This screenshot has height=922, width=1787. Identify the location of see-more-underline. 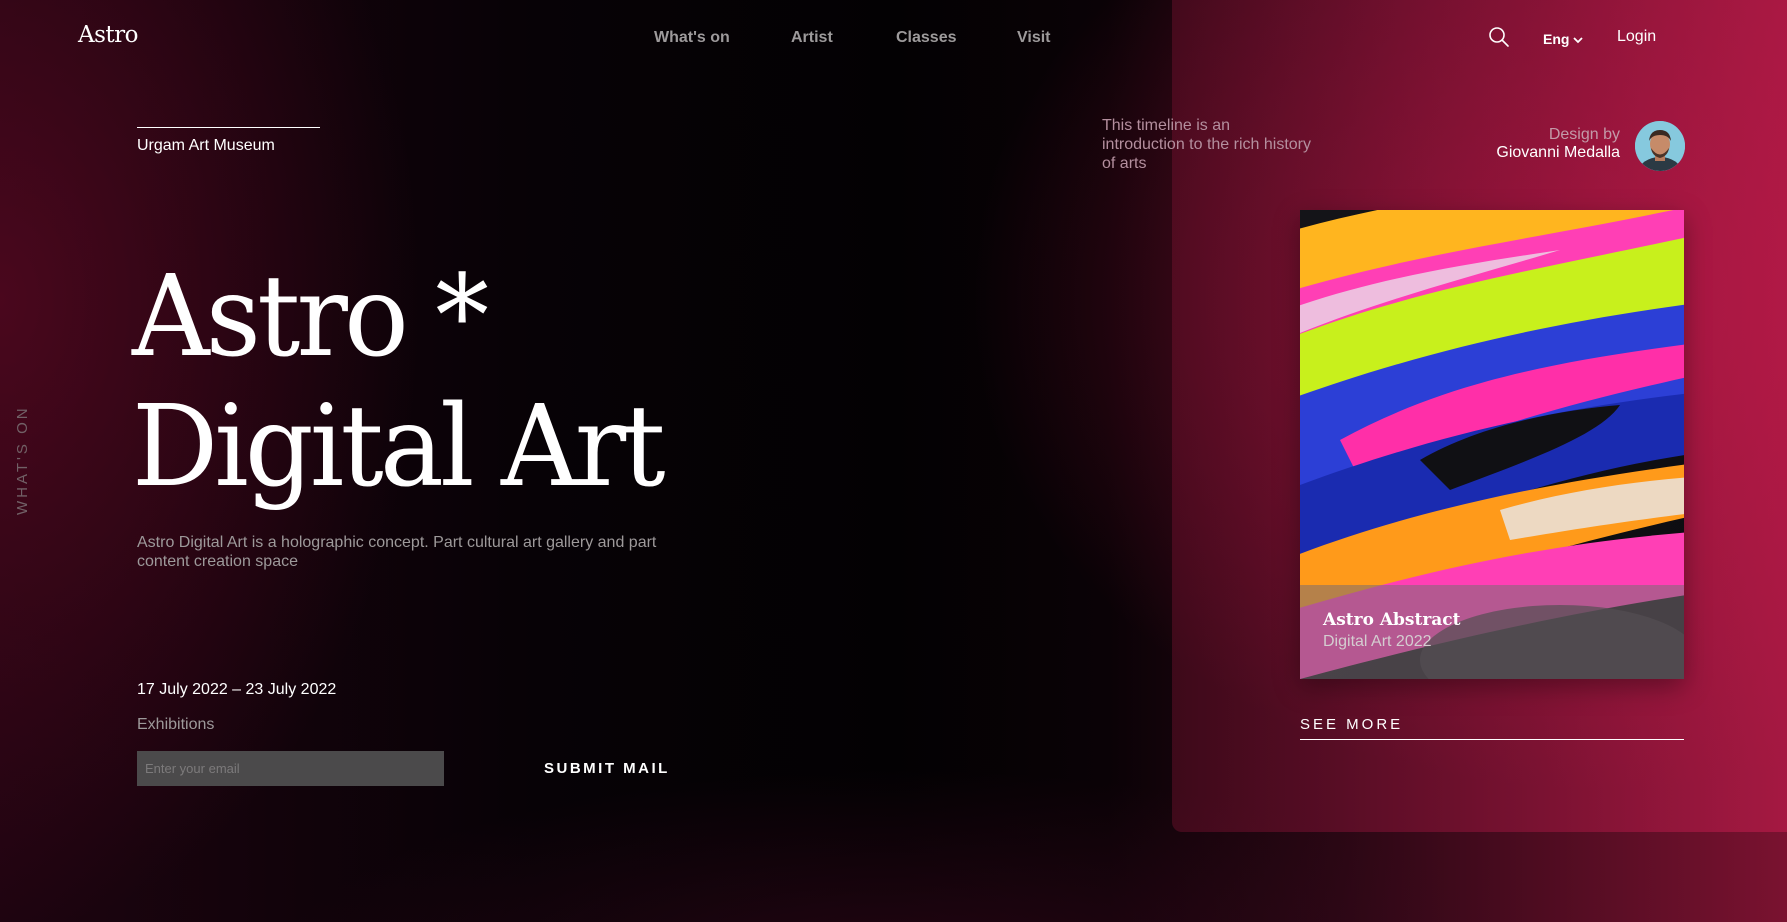
(1492, 739).